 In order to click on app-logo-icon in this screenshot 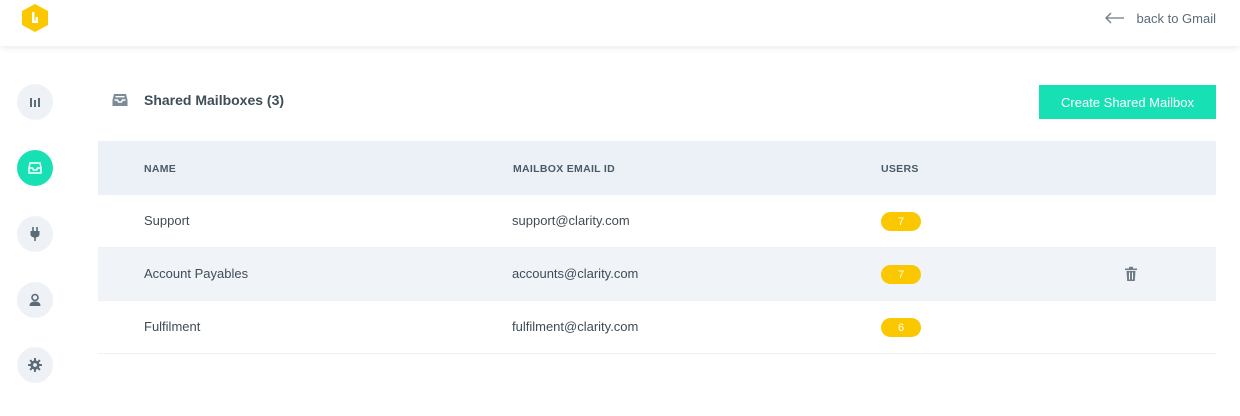, I will do `click(35, 18)`.